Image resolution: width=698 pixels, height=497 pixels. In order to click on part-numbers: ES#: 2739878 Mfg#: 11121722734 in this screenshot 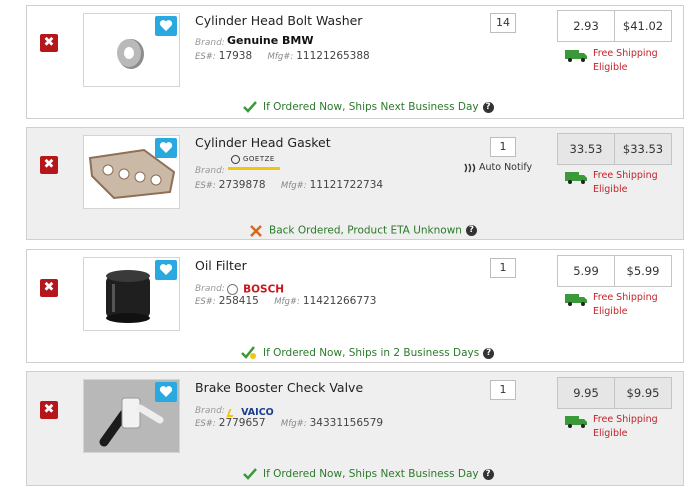, I will do `click(289, 185)`.